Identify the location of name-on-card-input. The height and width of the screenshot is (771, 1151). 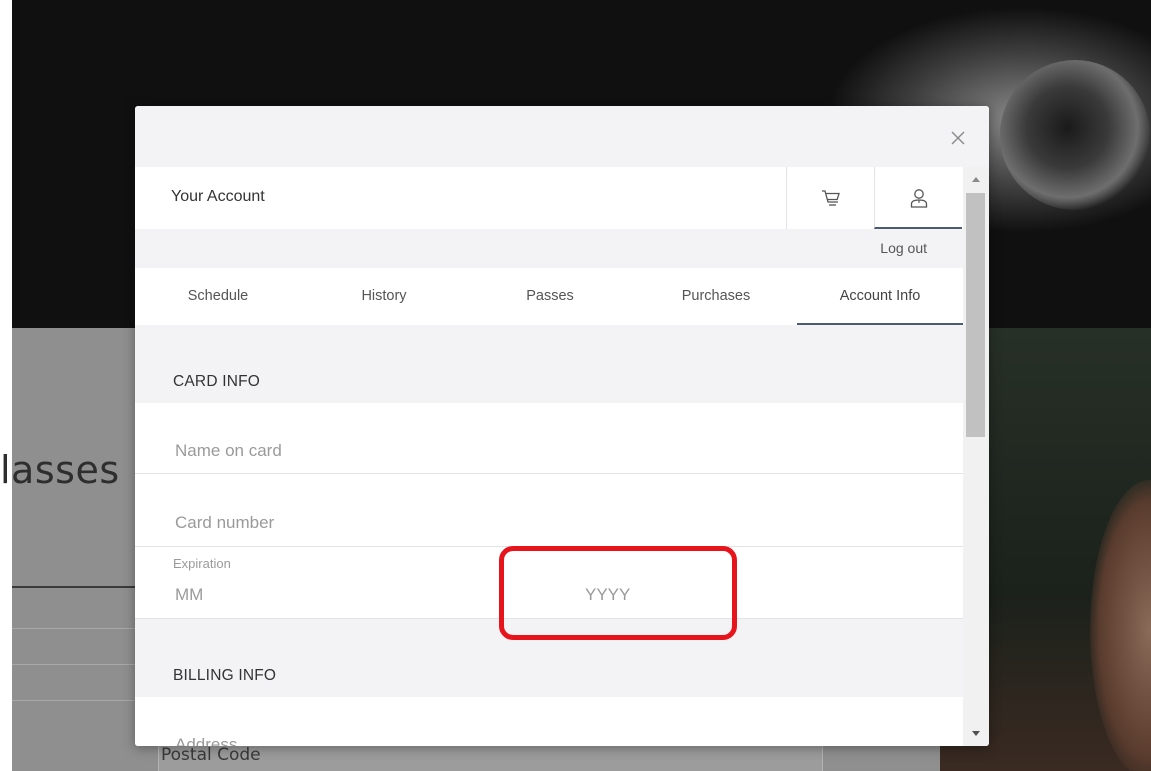
(545, 451).